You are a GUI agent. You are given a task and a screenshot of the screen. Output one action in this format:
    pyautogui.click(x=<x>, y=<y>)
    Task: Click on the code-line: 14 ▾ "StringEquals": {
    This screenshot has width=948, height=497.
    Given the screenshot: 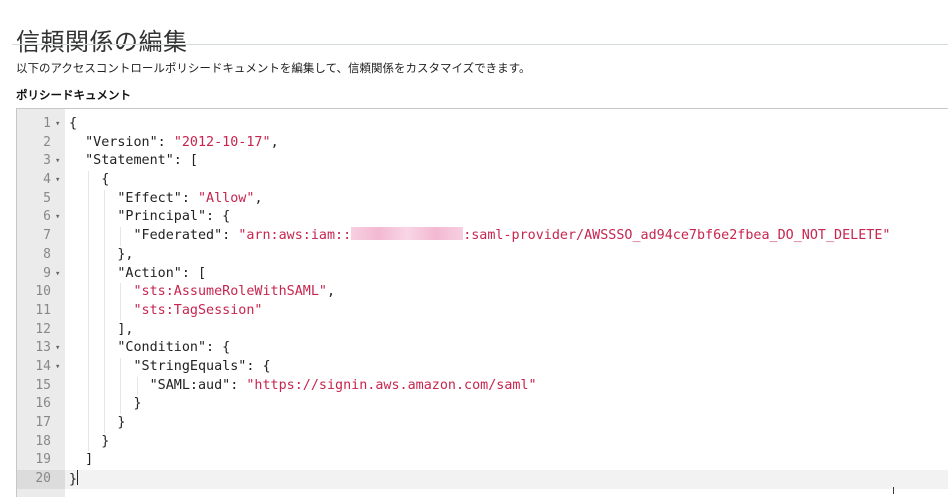 What is the action you would take?
    pyautogui.click(x=482, y=367)
    